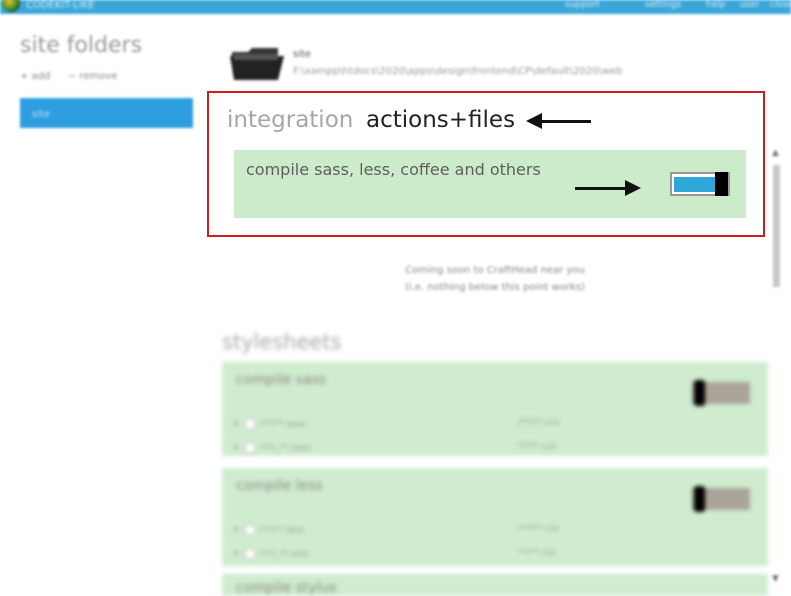  Describe the element at coordinates (285, 448) in the screenshot. I see `sass-row-2-input: !**/_**.sass` at that location.